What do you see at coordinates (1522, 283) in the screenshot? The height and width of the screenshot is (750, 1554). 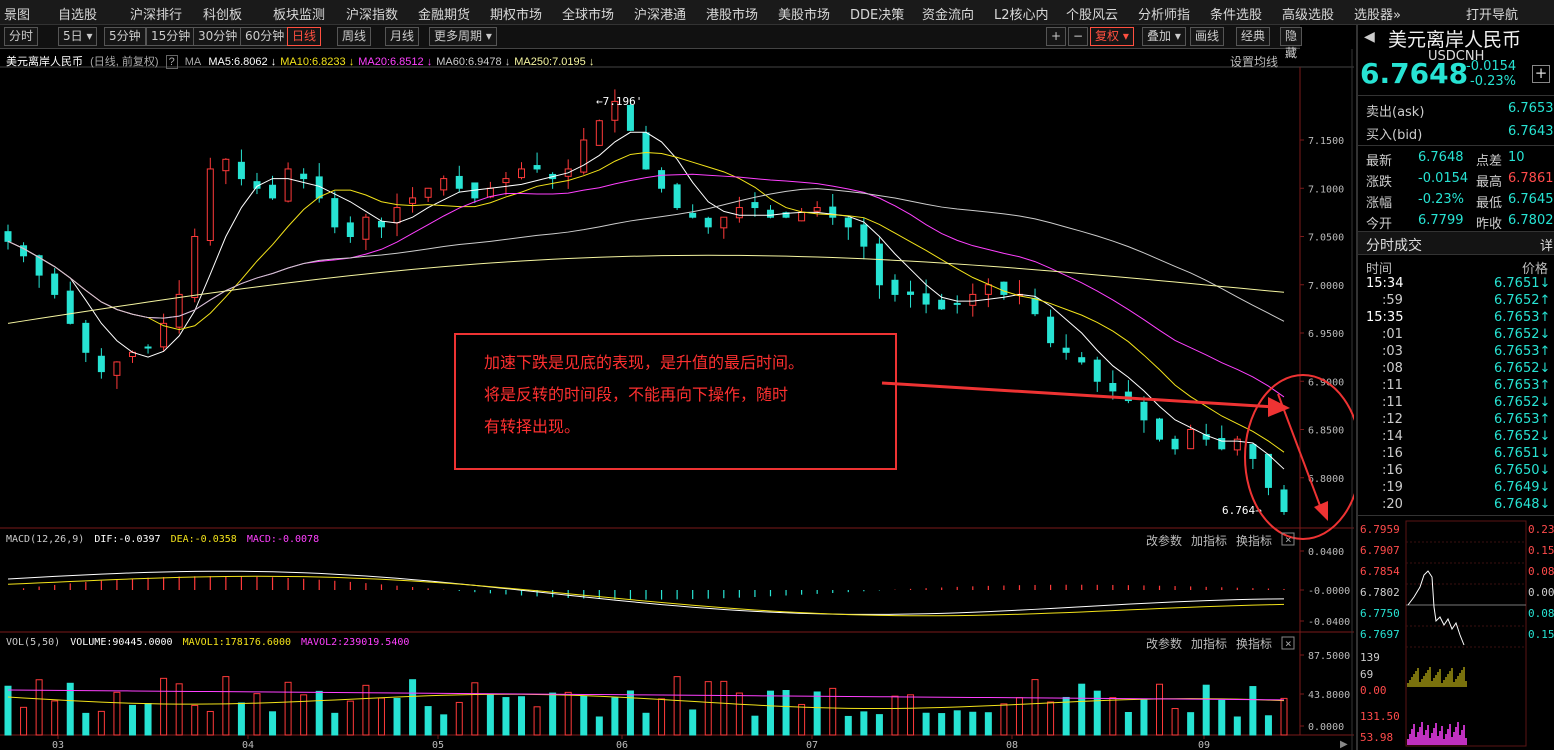 I see `tick-price: 6.7651↓` at bounding box center [1522, 283].